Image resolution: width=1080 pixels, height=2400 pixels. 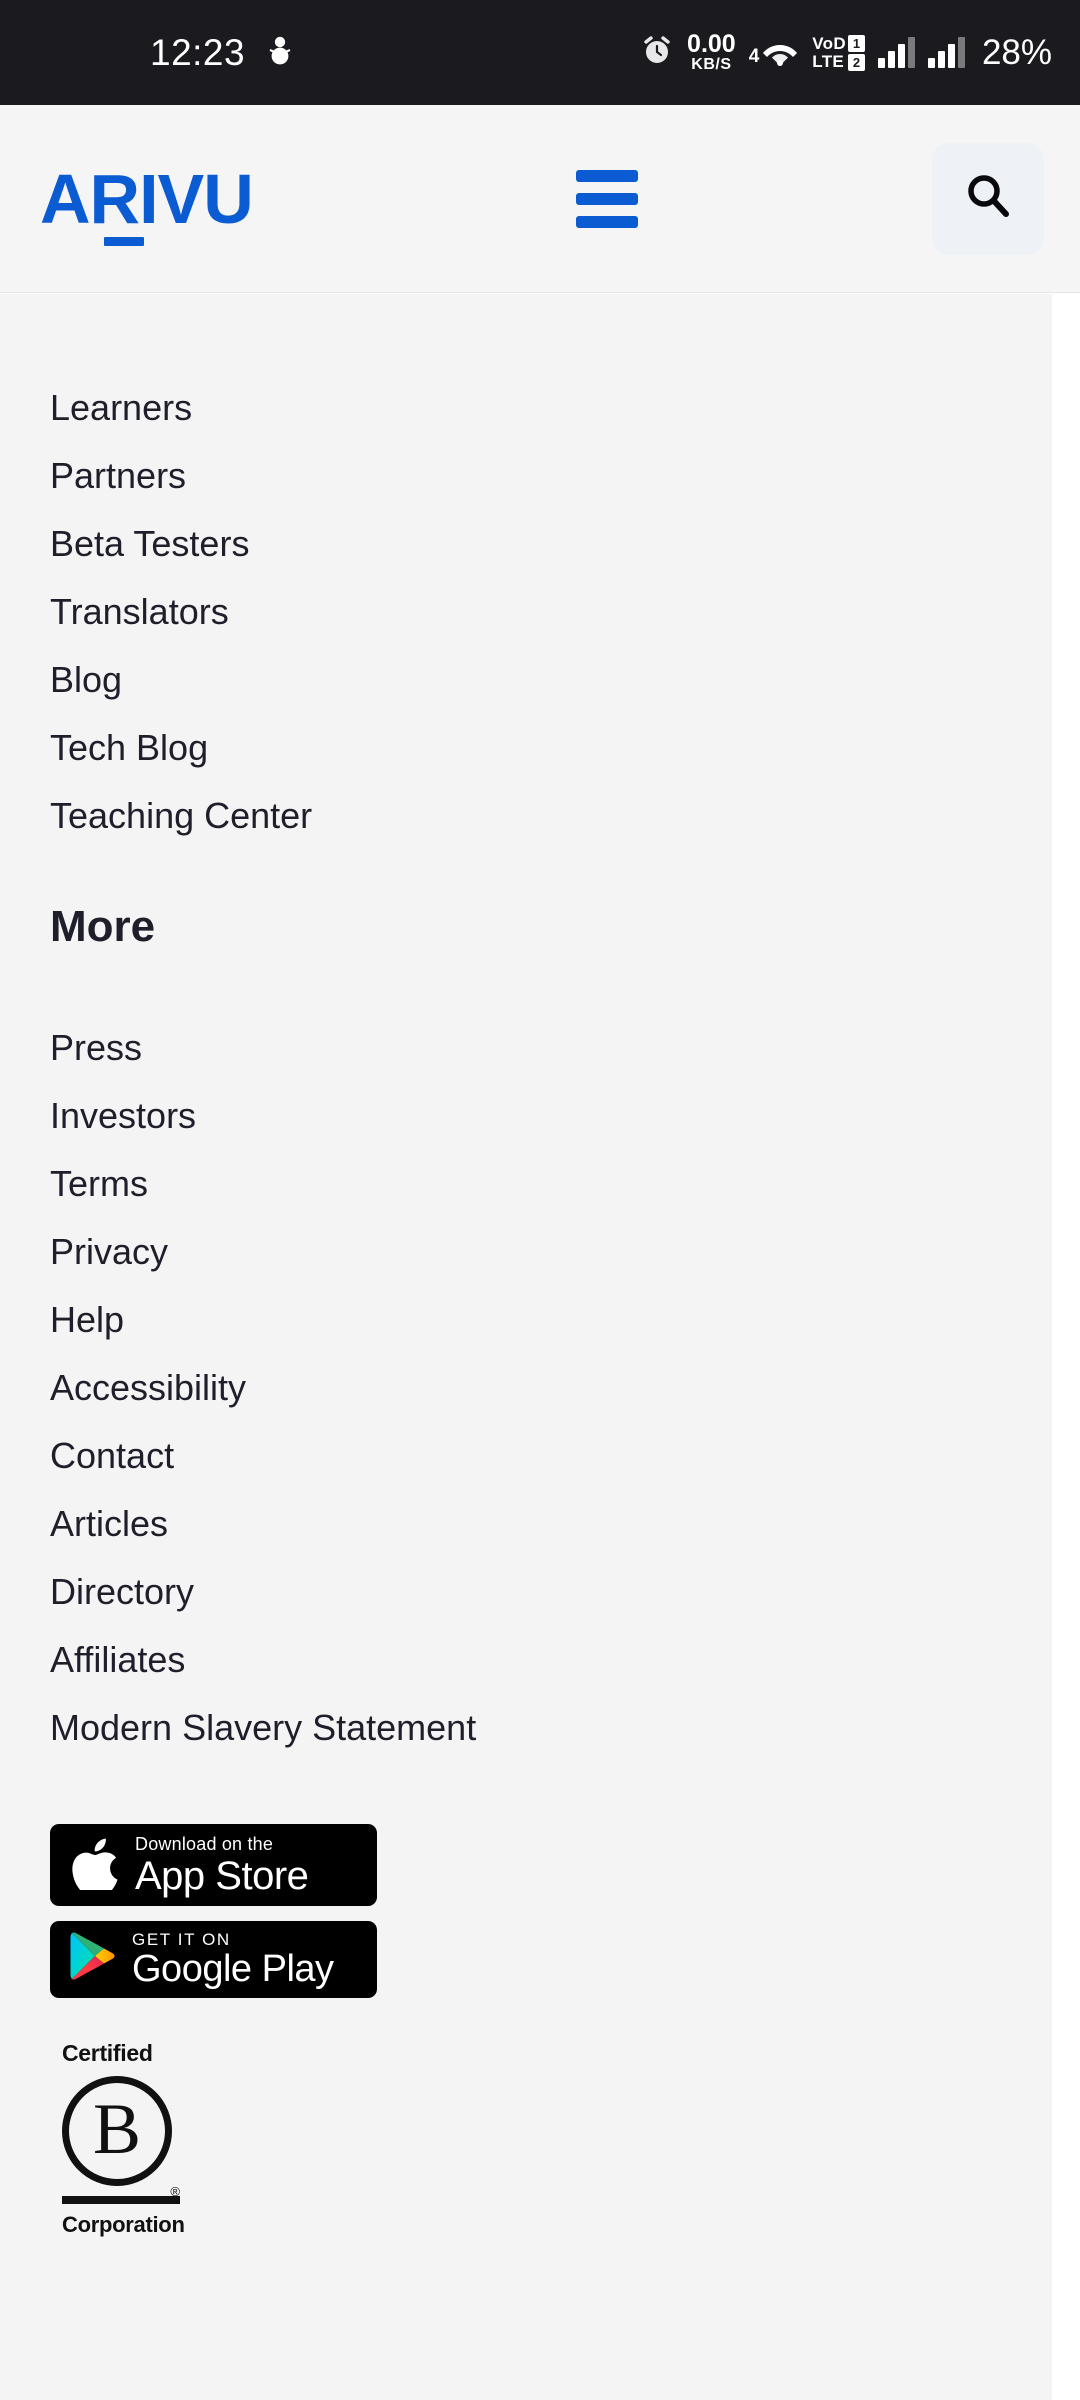 What do you see at coordinates (754, 56) in the screenshot?
I see `wifi-band-label: 4` at bounding box center [754, 56].